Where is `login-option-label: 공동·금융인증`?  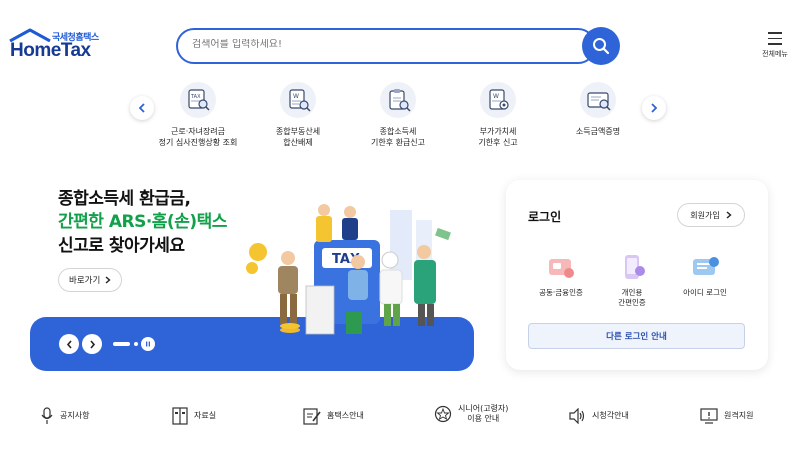 login-option-label: 공동·금융인증 is located at coordinates (561, 292).